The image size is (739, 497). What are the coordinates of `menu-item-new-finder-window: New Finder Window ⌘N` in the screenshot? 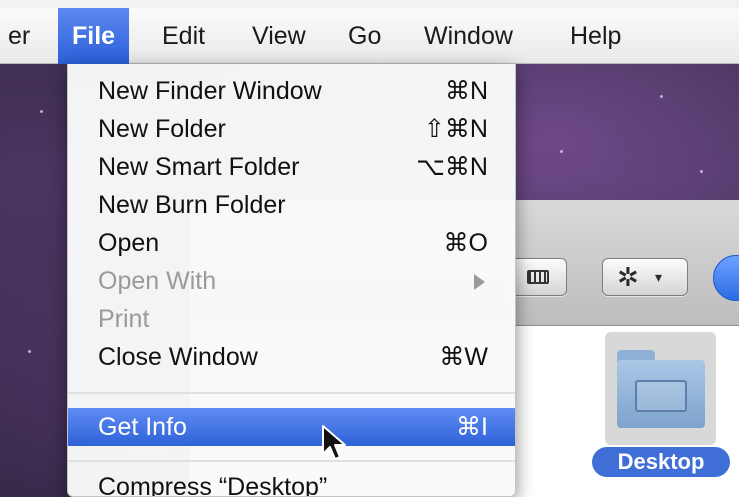 It's located at (291, 91).